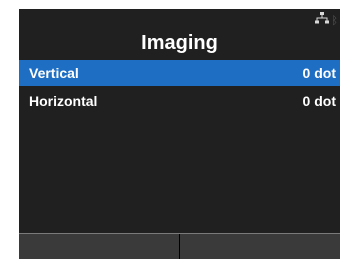  What do you see at coordinates (99, 246) in the screenshot?
I see `softkey-left` at bounding box center [99, 246].